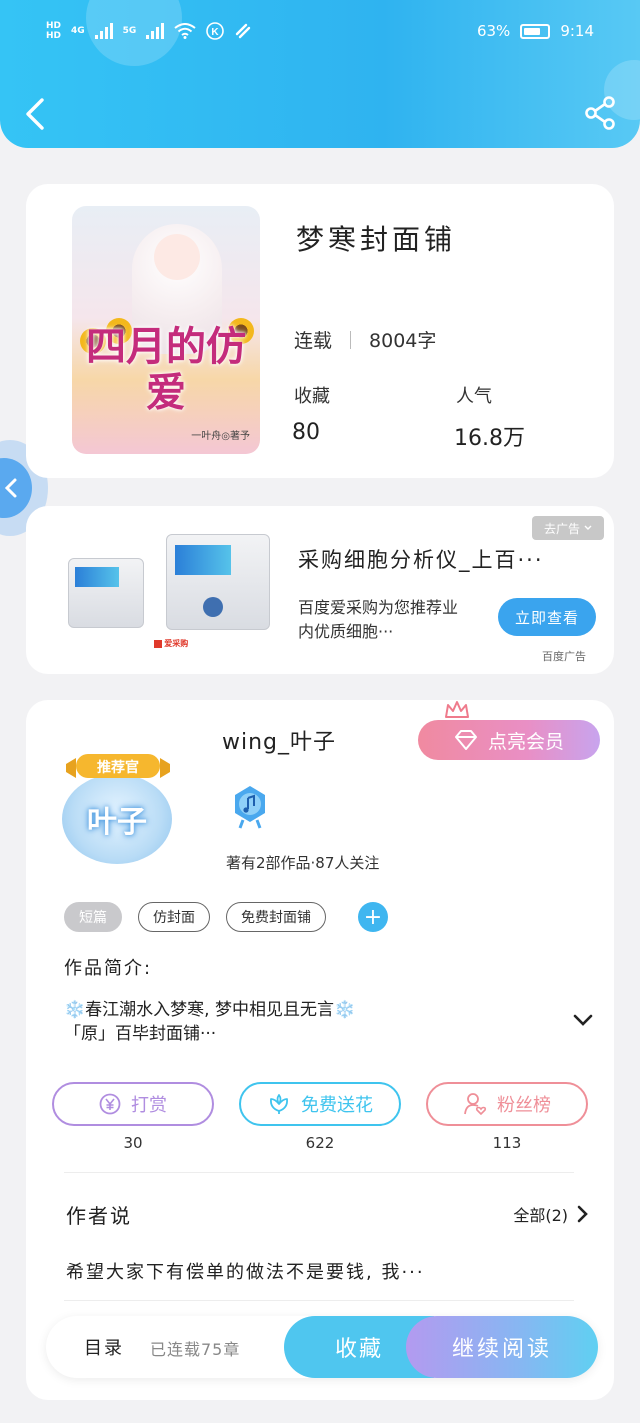 This screenshot has width=640, height=1423. Describe the element at coordinates (174, 917) in the screenshot. I see `tag-item: 仿封面` at that location.